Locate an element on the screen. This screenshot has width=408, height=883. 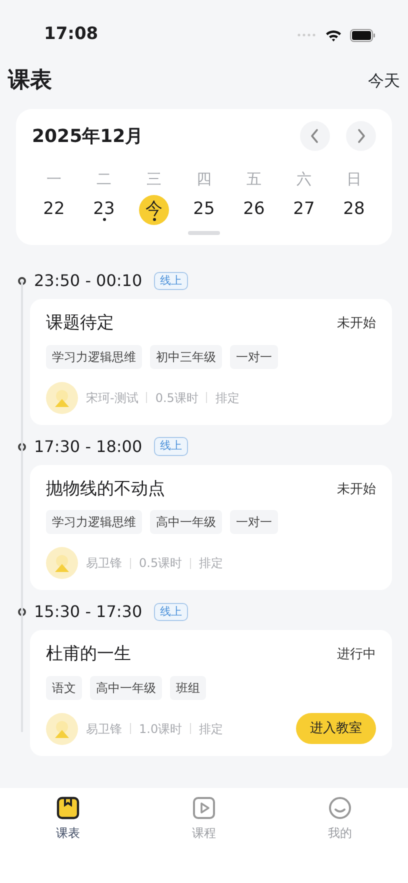
lesson-title: 课题待定 is located at coordinates (80, 323).